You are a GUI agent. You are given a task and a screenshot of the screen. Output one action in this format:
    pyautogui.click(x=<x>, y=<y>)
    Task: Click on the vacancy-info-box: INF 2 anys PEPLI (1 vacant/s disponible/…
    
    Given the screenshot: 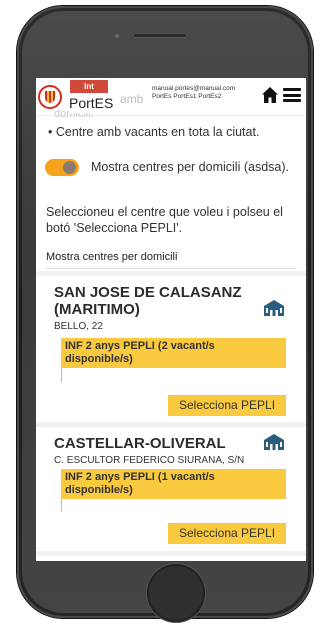 What is the action you would take?
    pyautogui.click(x=173, y=484)
    